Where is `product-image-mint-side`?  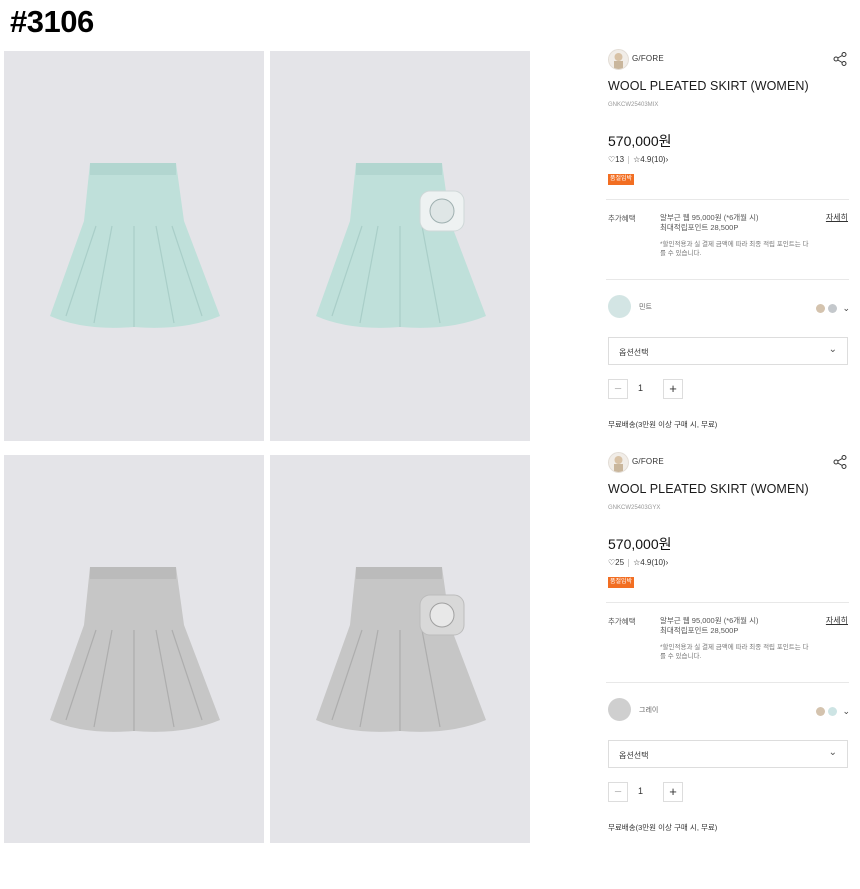 product-image-mint-side is located at coordinates (400, 246).